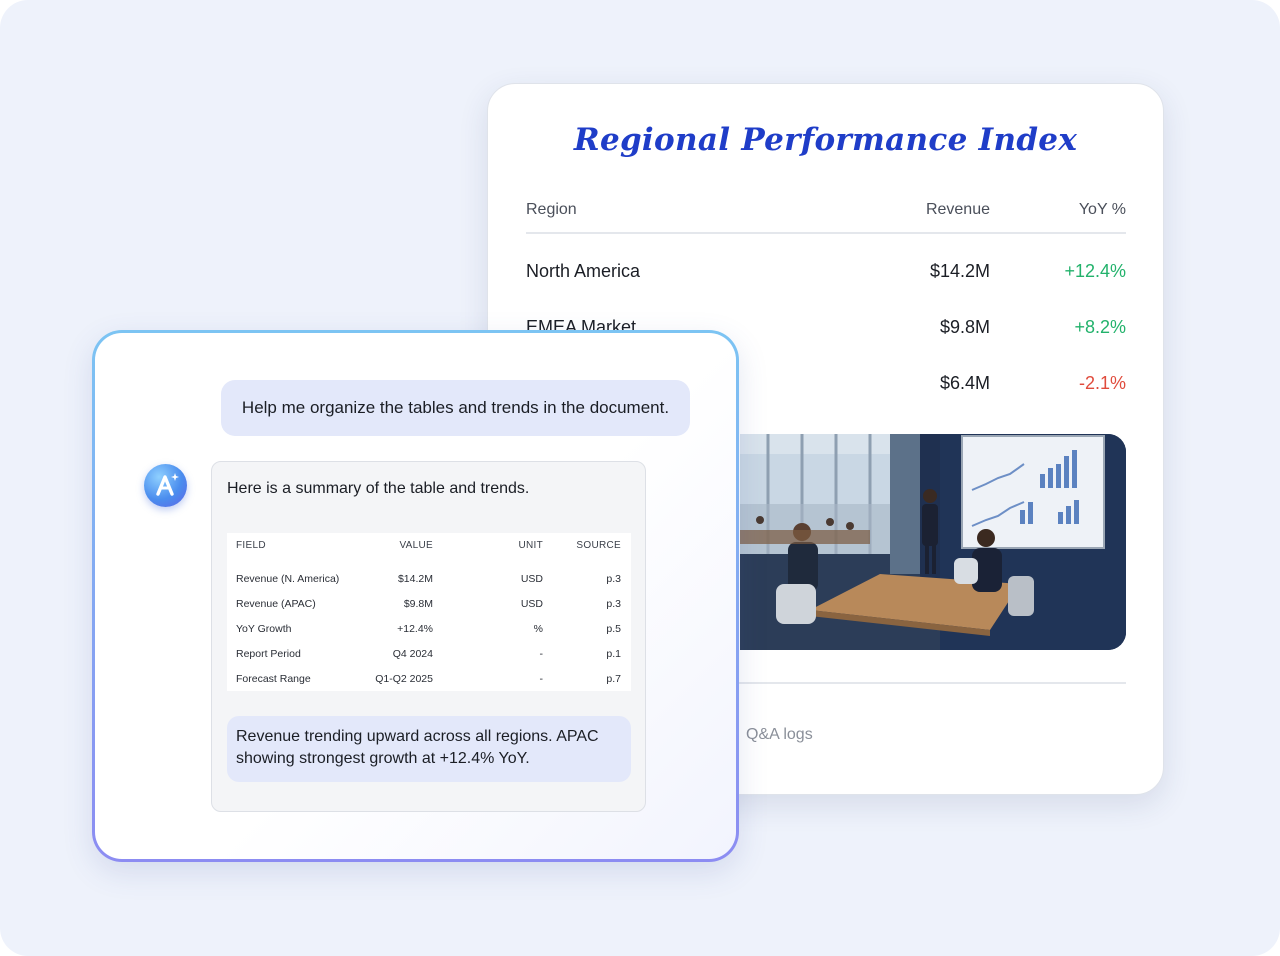  Describe the element at coordinates (273, 679) in the screenshot. I see `summary-field-cell: Forecast Range` at that location.